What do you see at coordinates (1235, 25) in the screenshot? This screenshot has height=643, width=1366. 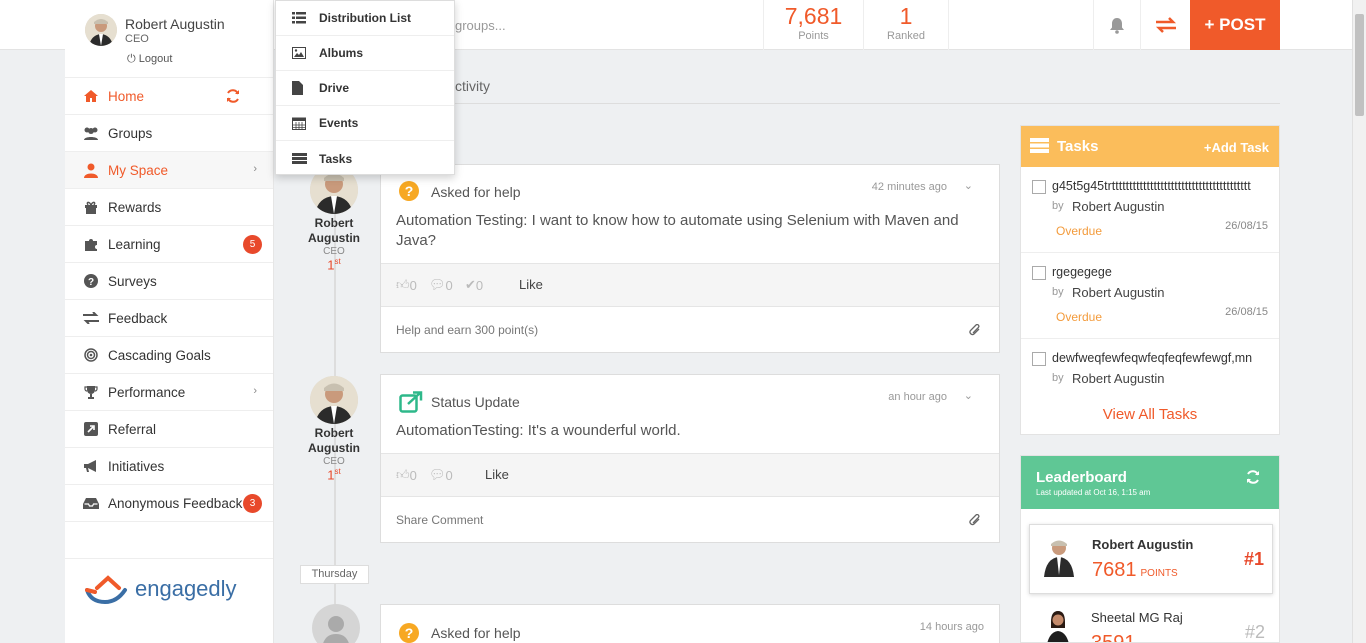 I see `post-button: + POST` at bounding box center [1235, 25].